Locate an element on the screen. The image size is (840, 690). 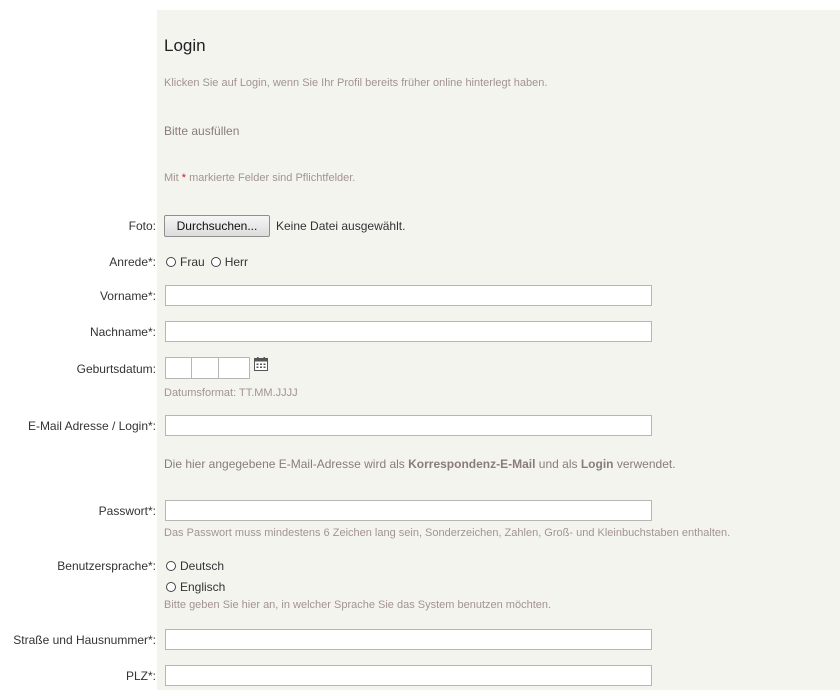
first-name-label: Vorname*: is located at coordinates (127, 296).